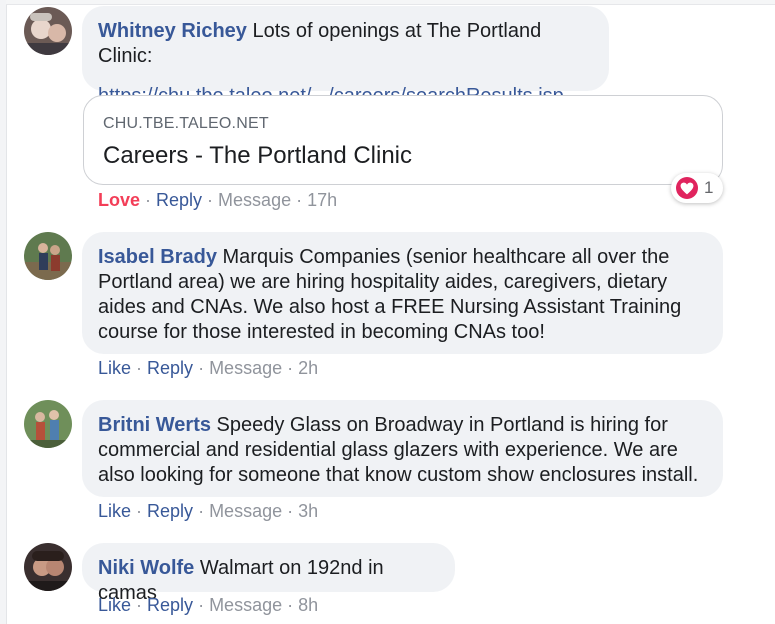  What do you see at coordinates (308, 511) in the screenshot?
I see `timestamp: 3h` at bounding box center [308, 511].